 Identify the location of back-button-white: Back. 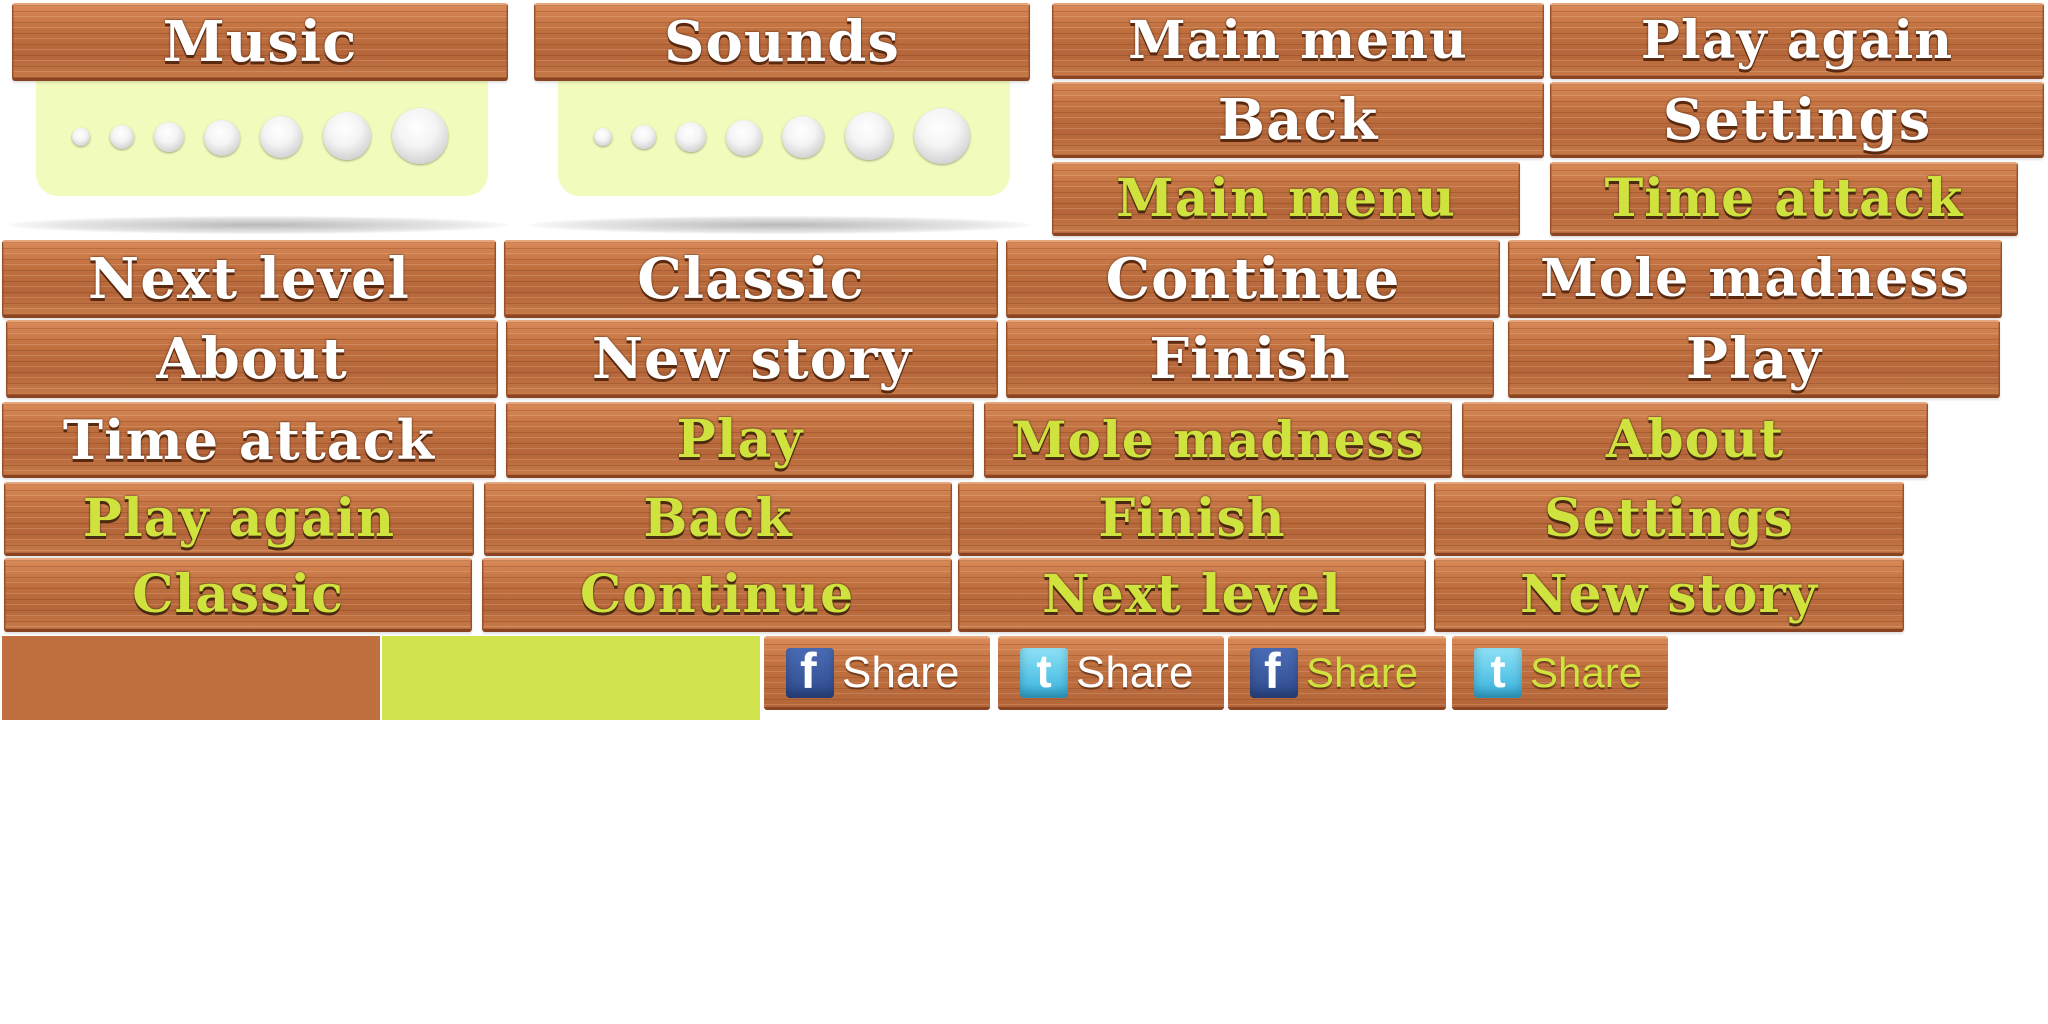
(1298, 120).